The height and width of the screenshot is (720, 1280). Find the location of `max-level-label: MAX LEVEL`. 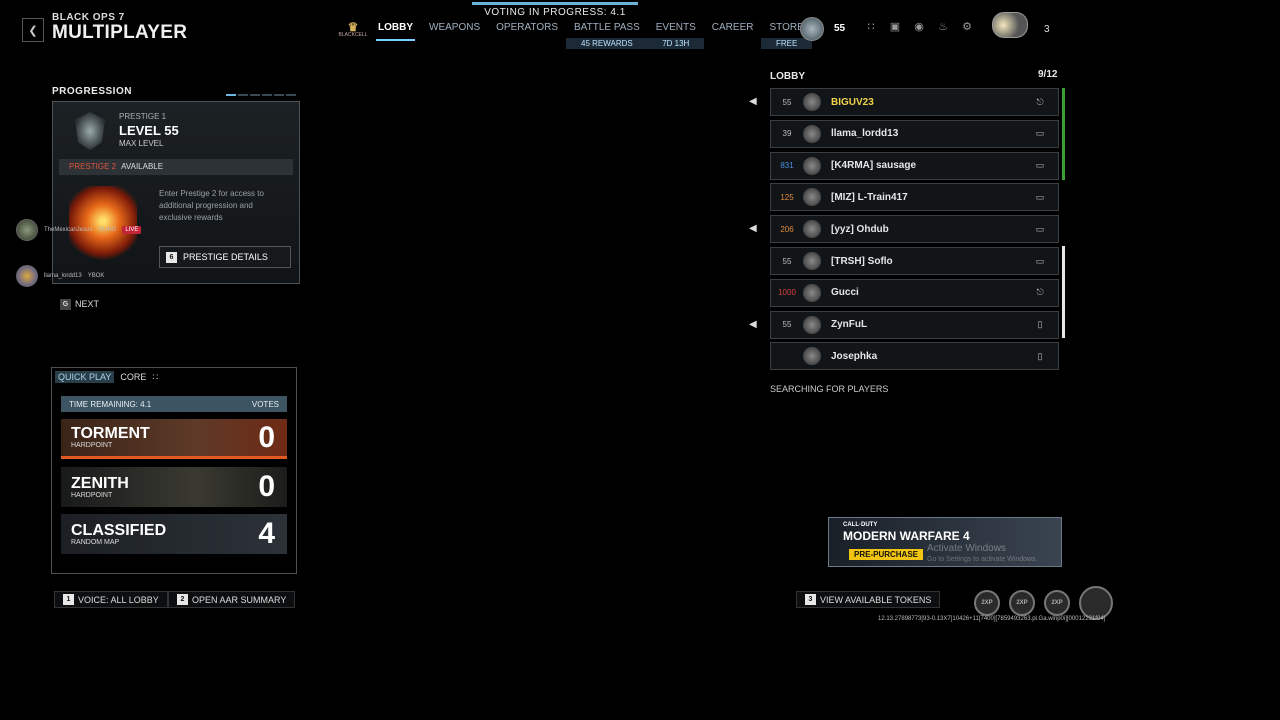

max-level-label: MAX LEVEL is located at coordinates (141, 143).